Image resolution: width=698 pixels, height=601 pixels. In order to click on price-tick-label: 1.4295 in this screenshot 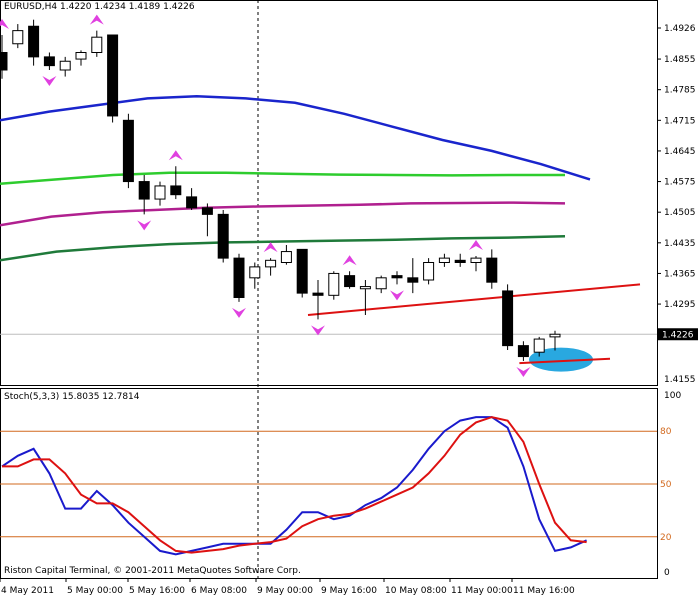, I will do `click(680, 305)`.